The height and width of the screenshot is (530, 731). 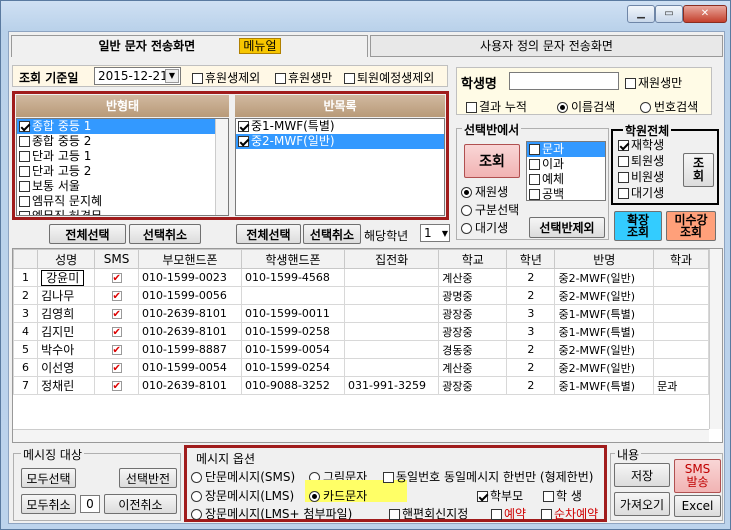 I want to click on table-row: 2 김나무 ✔ 010-1599-0056 광명중 2 중2-MWF(일반), so click(x=360, y=295).